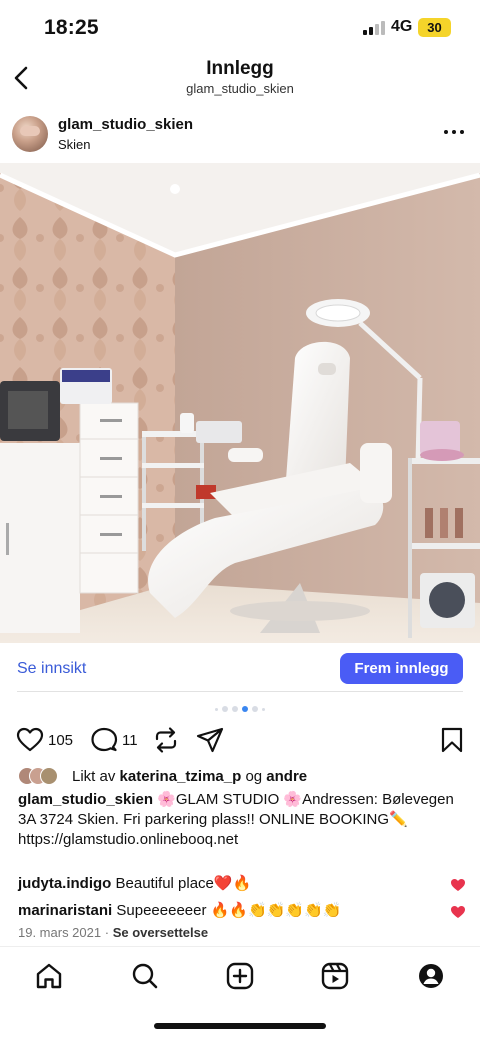 Image resolution: width=480 pixels, height=1039 pixels. I want to click on liked-by-row: Likt av katerina_tzima_p og andre, so click(243, 777).